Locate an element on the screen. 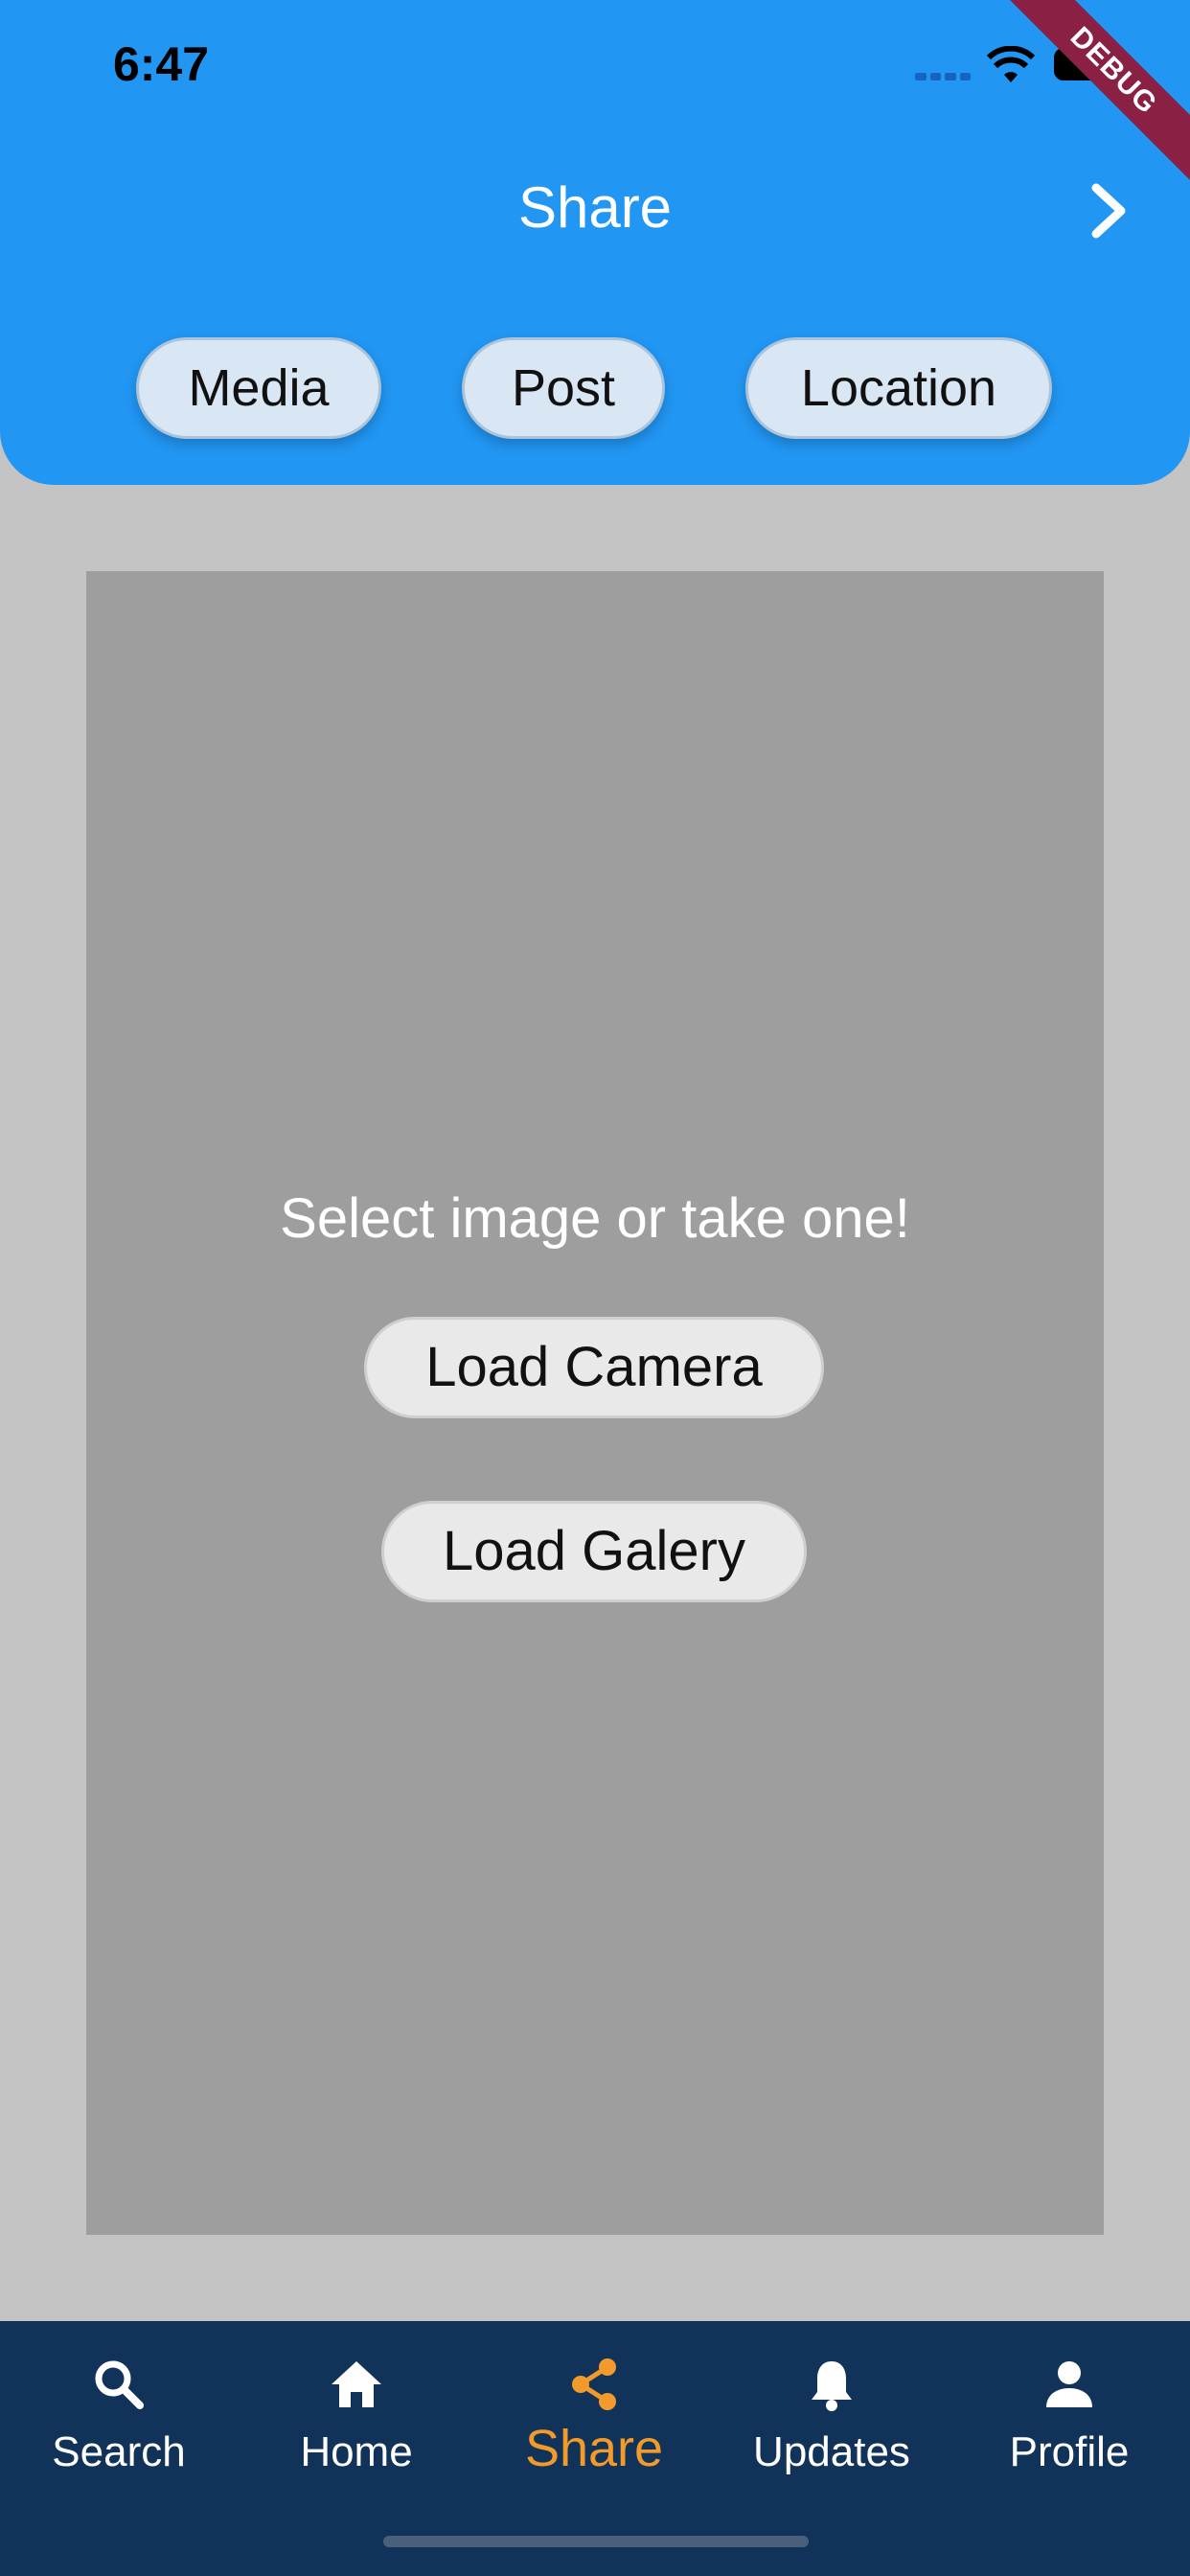 This screenshot has height=2576, width=1190. home-icon is located at coordinates (357, 2384).